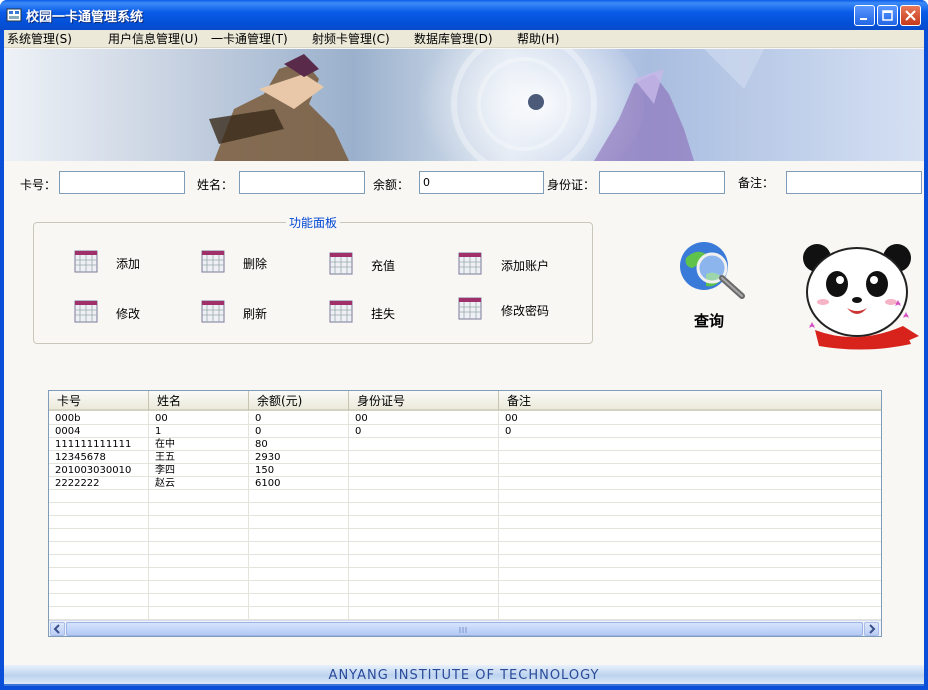 The image size is (928, 690). Describe the element at coordinates (525, 311) in the screenshot. I see `change-password-button-label: 修改密码` at that location.